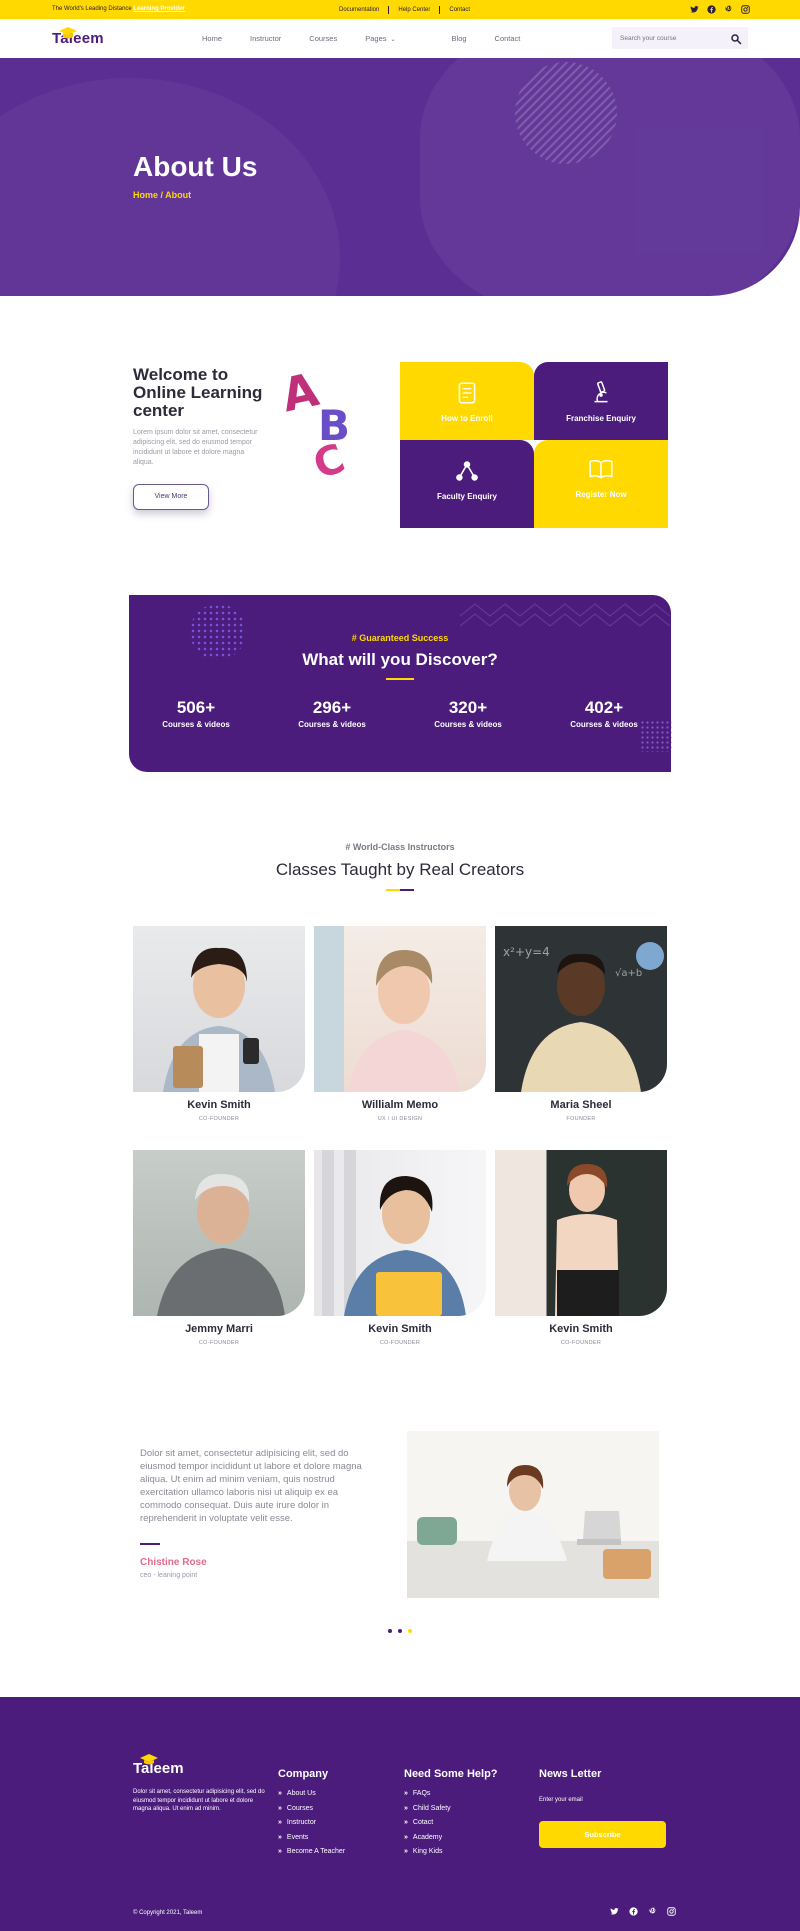 This screenshot has width=800, height=1931. What do you see at coordinates (427, 1797) in the screenshot?
I see `footer-link: FAQs` at bounding box center [427, 1797].